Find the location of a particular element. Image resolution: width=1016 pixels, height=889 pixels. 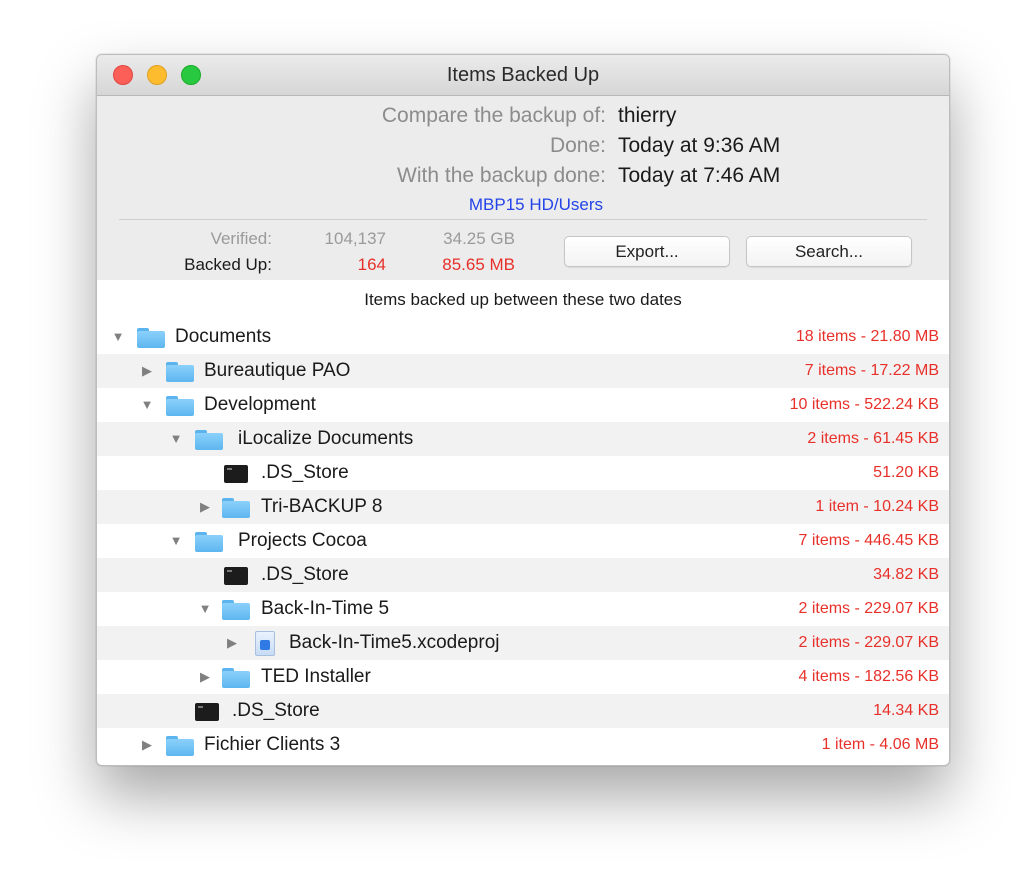

item-name: Documents is located at coordinates (223, 336).